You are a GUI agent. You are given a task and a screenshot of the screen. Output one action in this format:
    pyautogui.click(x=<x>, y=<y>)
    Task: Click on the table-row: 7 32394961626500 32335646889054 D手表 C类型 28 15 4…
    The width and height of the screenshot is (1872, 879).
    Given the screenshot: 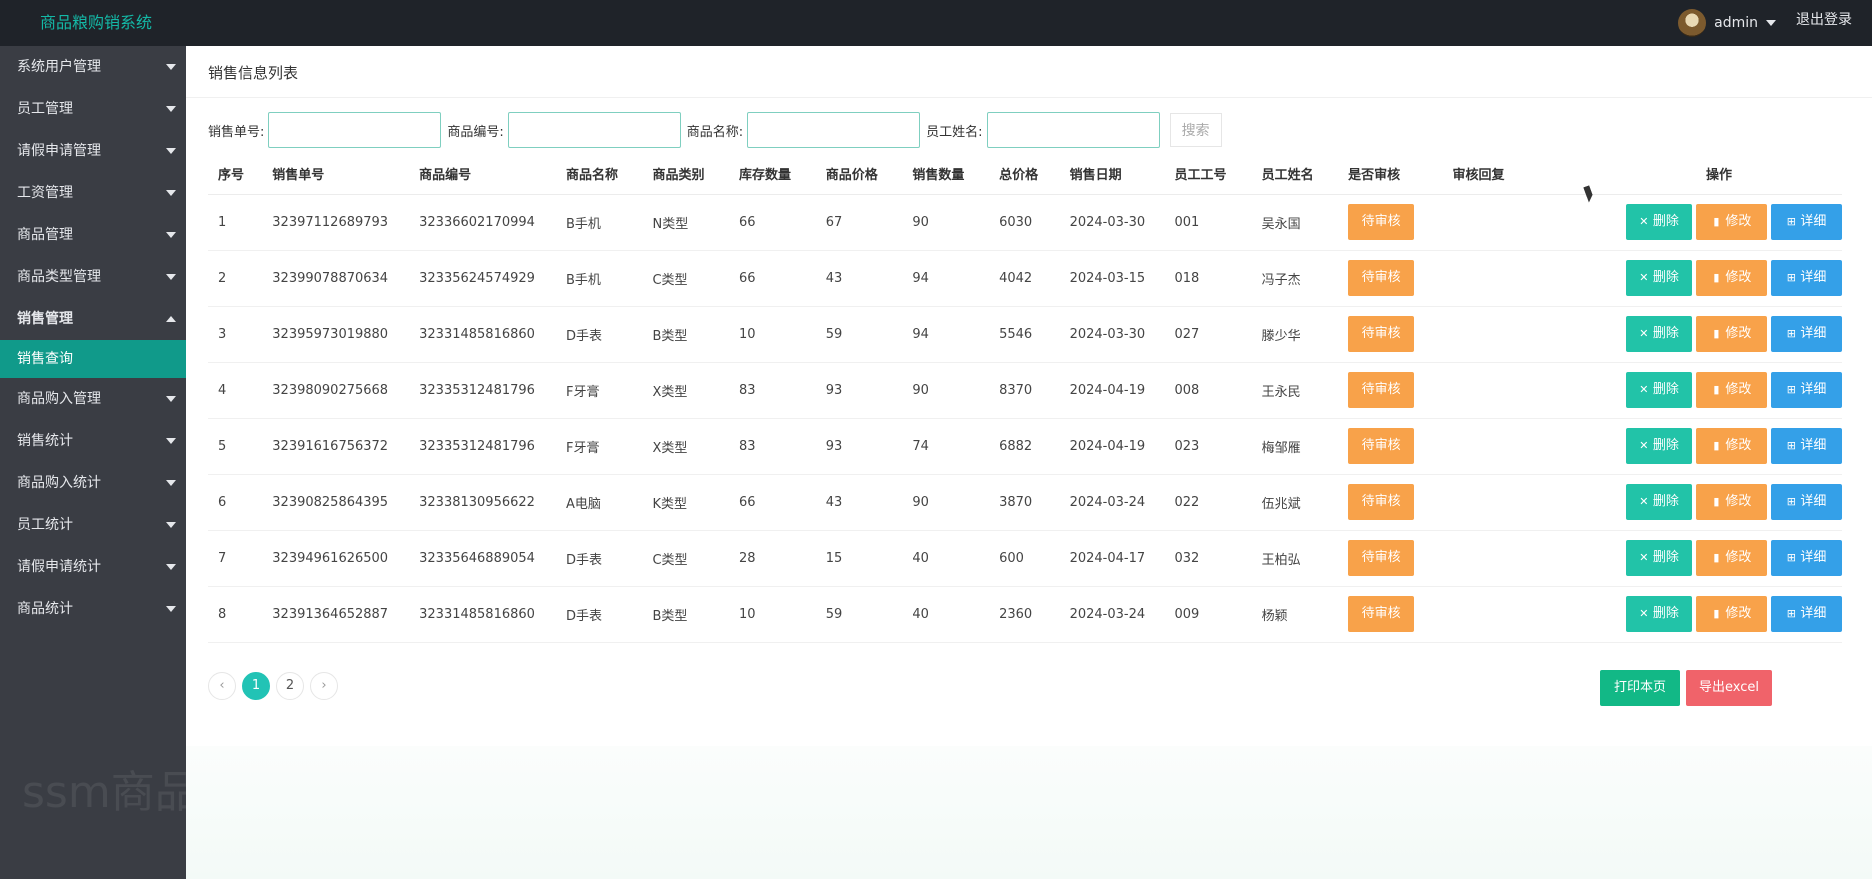 What is the action you would take?
    pyautogui.click(x=1025, y=558)
    